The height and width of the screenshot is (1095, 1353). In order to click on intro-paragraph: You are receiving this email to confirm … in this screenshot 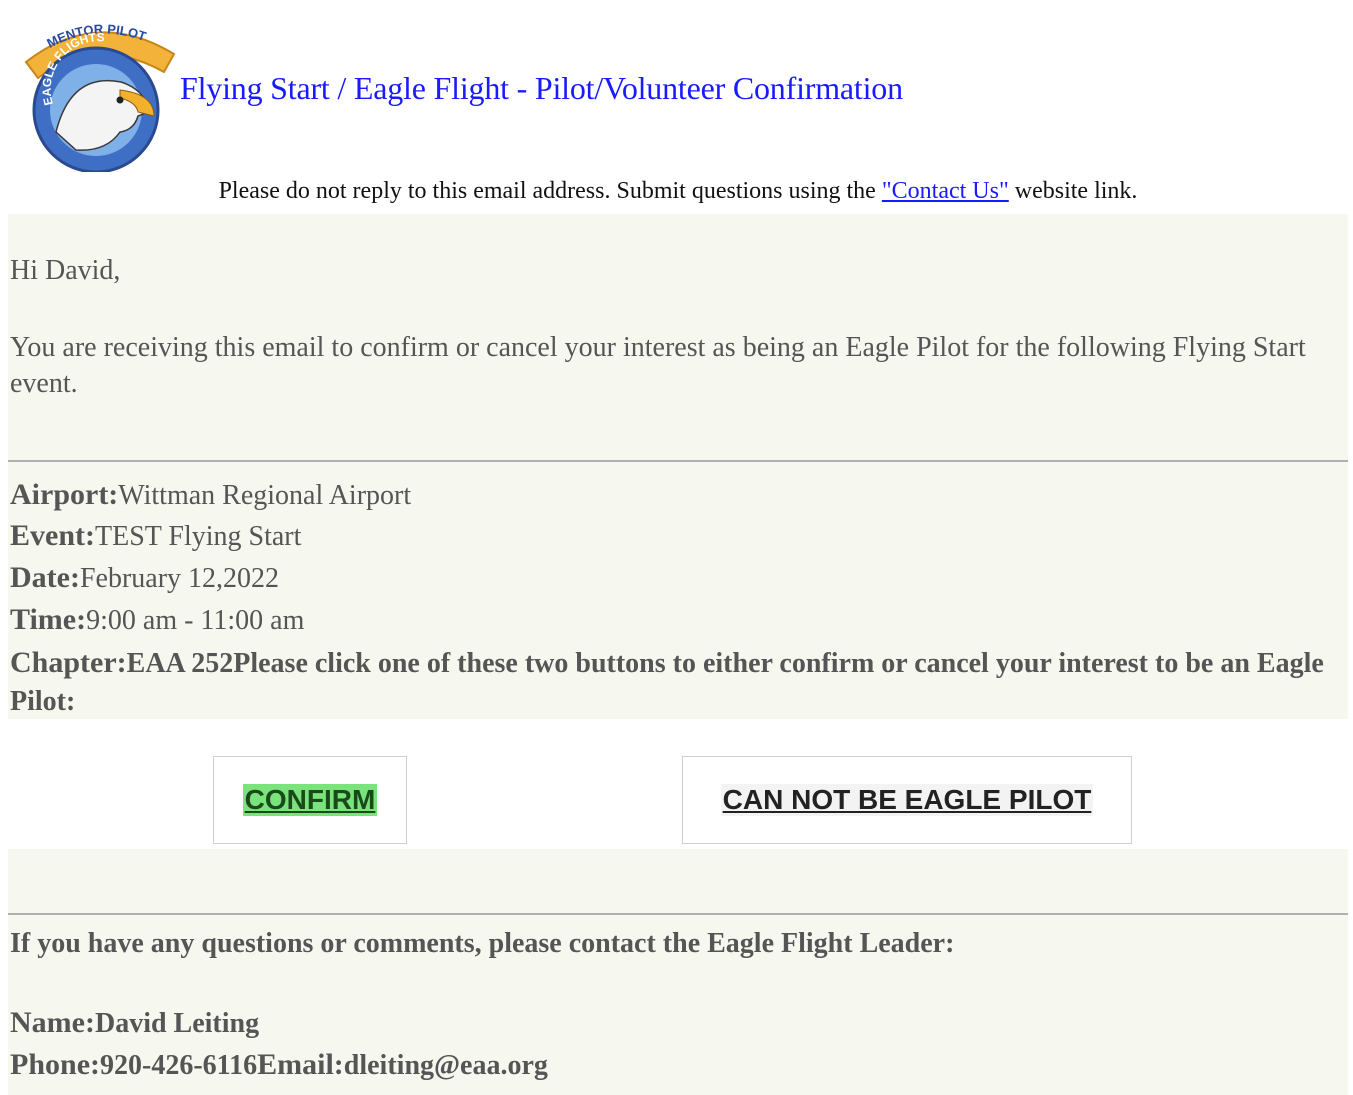, I will do `click(658, 365)`.